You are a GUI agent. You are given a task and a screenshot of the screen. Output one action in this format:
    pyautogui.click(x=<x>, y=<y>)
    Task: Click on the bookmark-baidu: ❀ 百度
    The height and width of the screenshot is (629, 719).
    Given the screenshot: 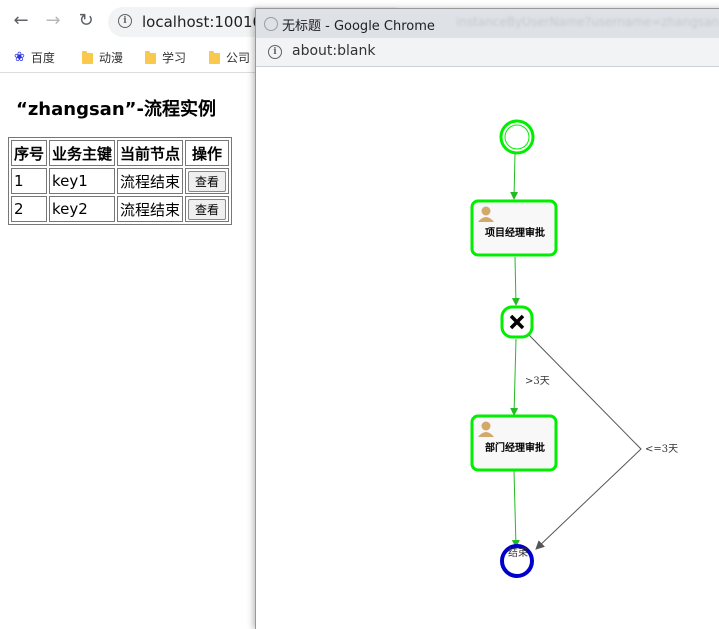 What is the action you would take?
    pyautogui.click(x=34, y=58)
    